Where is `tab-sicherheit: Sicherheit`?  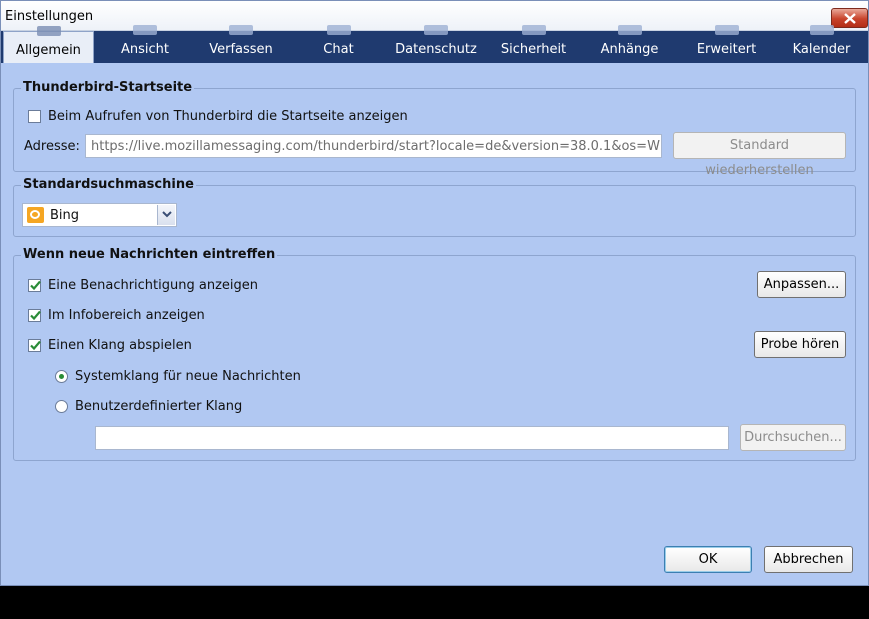
tab-sicherheit: Sicherheit is located at coordinates (533, 44).